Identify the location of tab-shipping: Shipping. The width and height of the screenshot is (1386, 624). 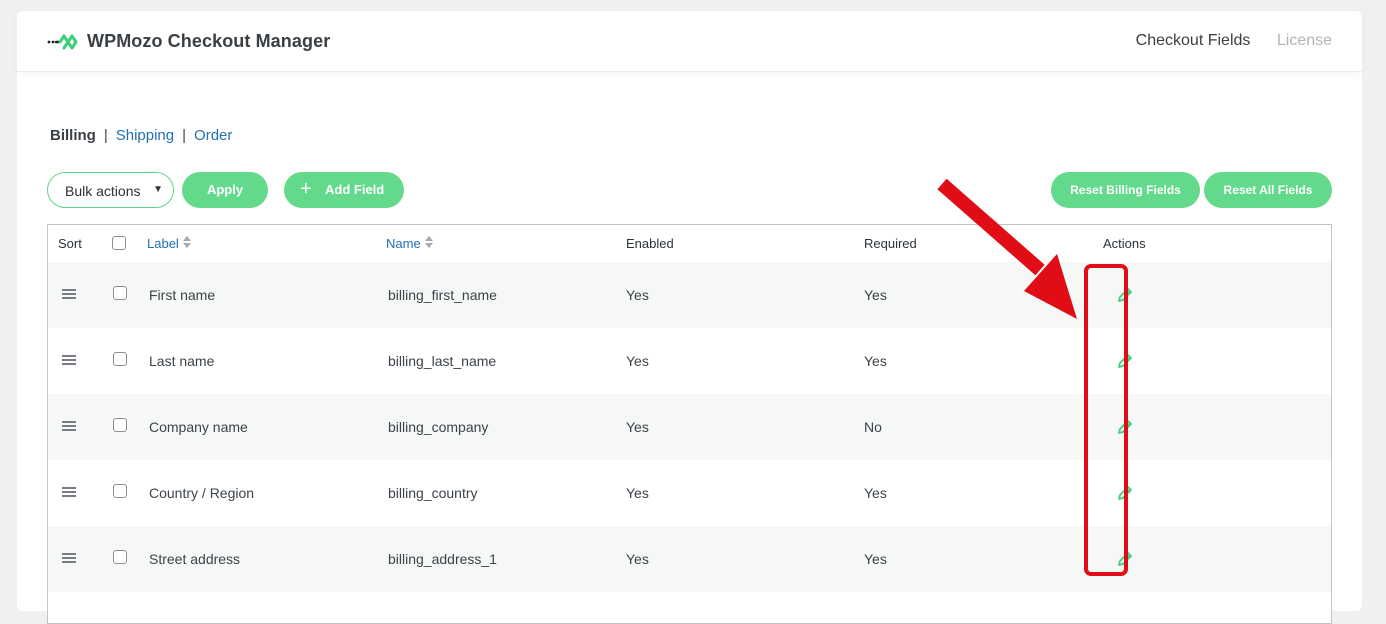
(145, 135).